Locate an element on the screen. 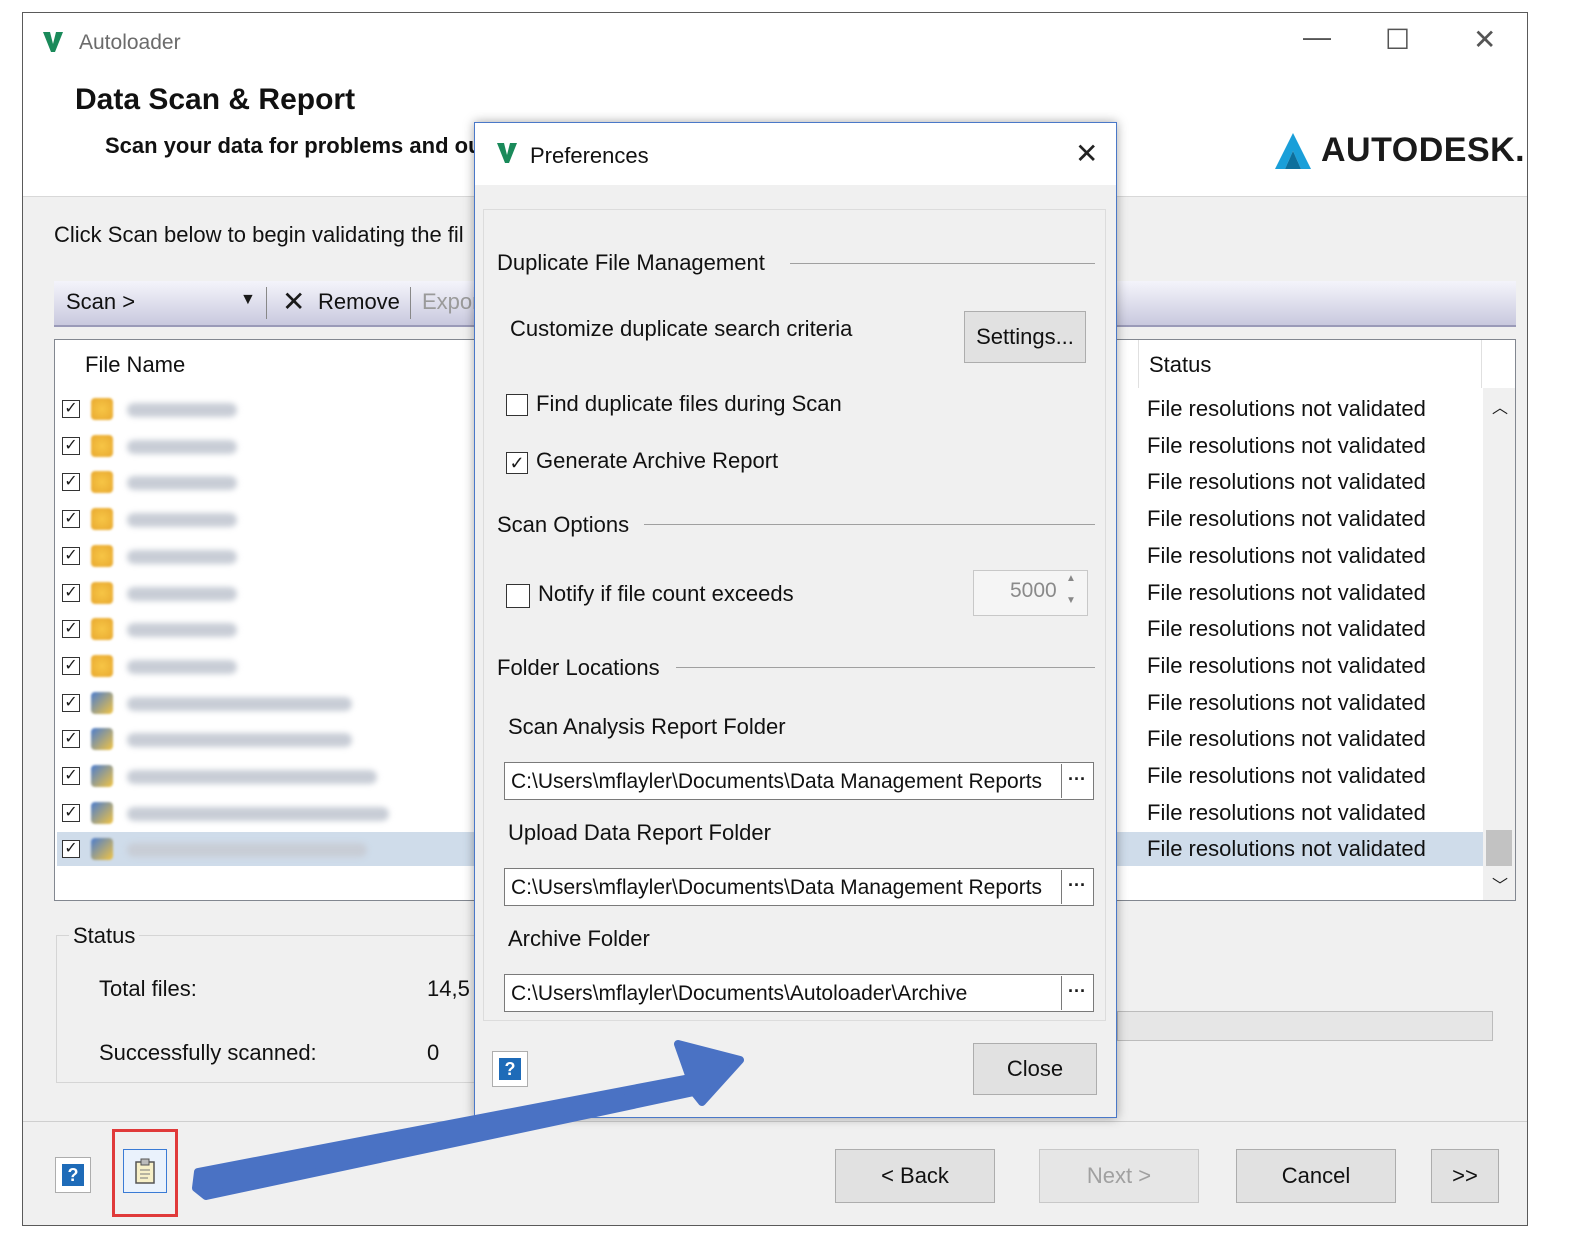  annotation-arrow is located at coordinates (468, 1120).